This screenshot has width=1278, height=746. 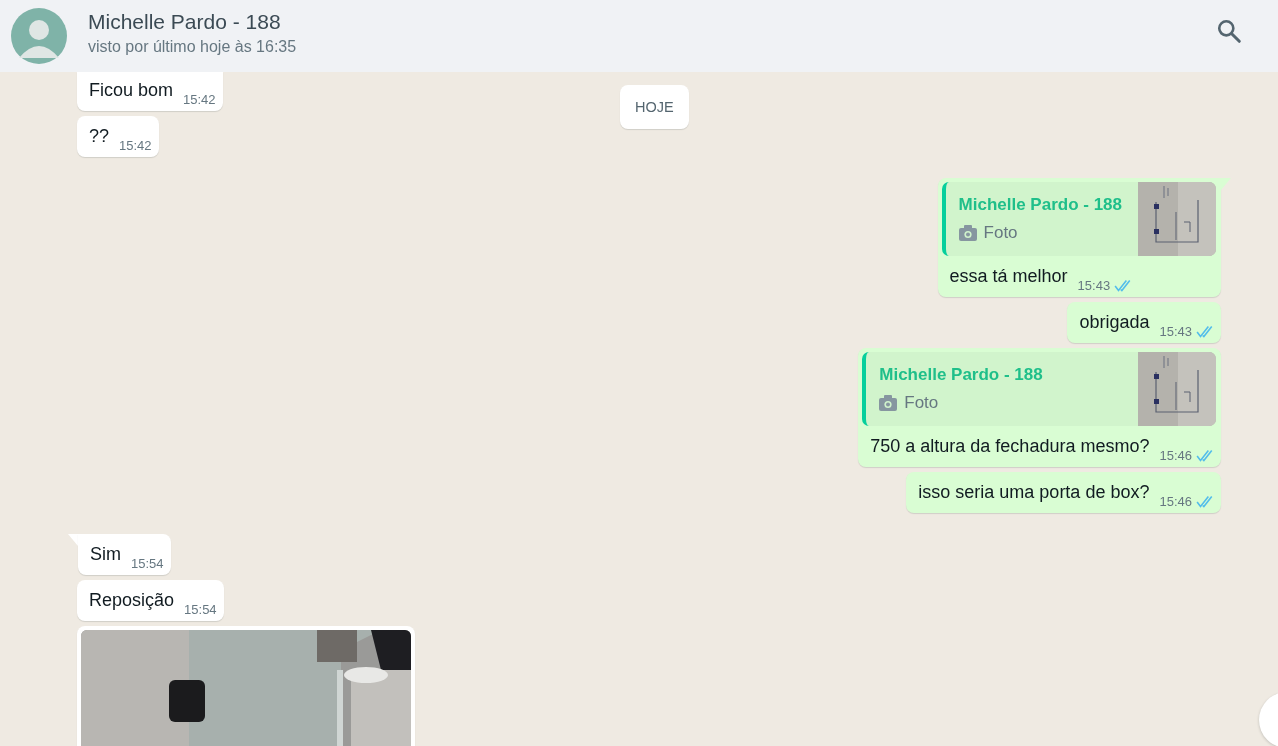 I want to click on message-text: Sim, so click(x=105, y=554).